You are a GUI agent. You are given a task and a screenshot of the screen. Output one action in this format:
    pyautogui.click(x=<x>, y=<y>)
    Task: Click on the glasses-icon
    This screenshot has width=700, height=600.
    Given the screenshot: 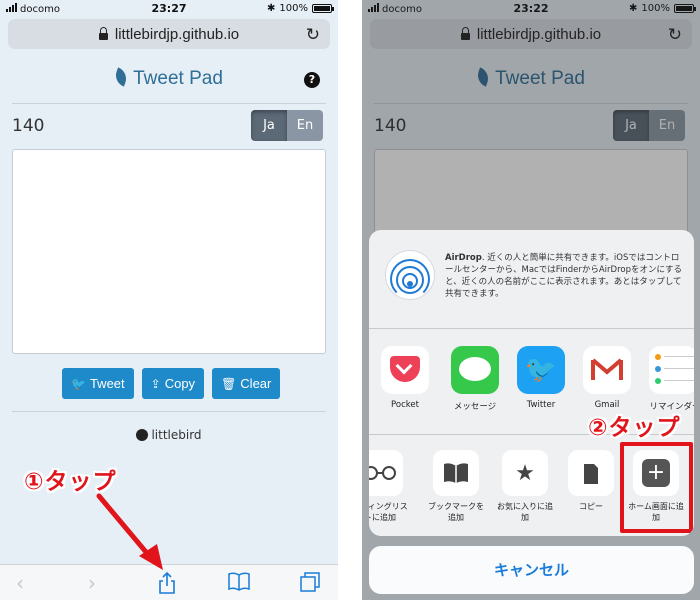 What is the action you would take?
    pyautogui.click(x=386, y=473)
    